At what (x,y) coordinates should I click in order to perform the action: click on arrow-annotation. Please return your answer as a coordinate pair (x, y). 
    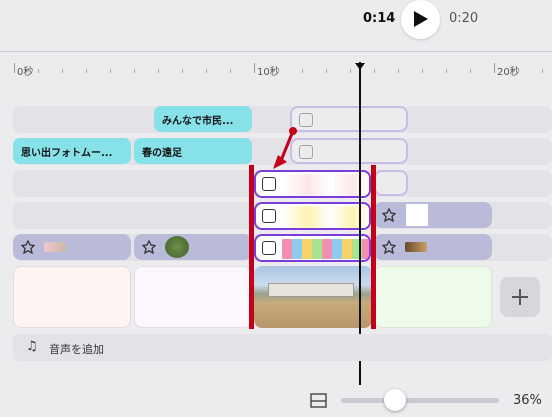
    Looking at the image, I should click on (285, 148).